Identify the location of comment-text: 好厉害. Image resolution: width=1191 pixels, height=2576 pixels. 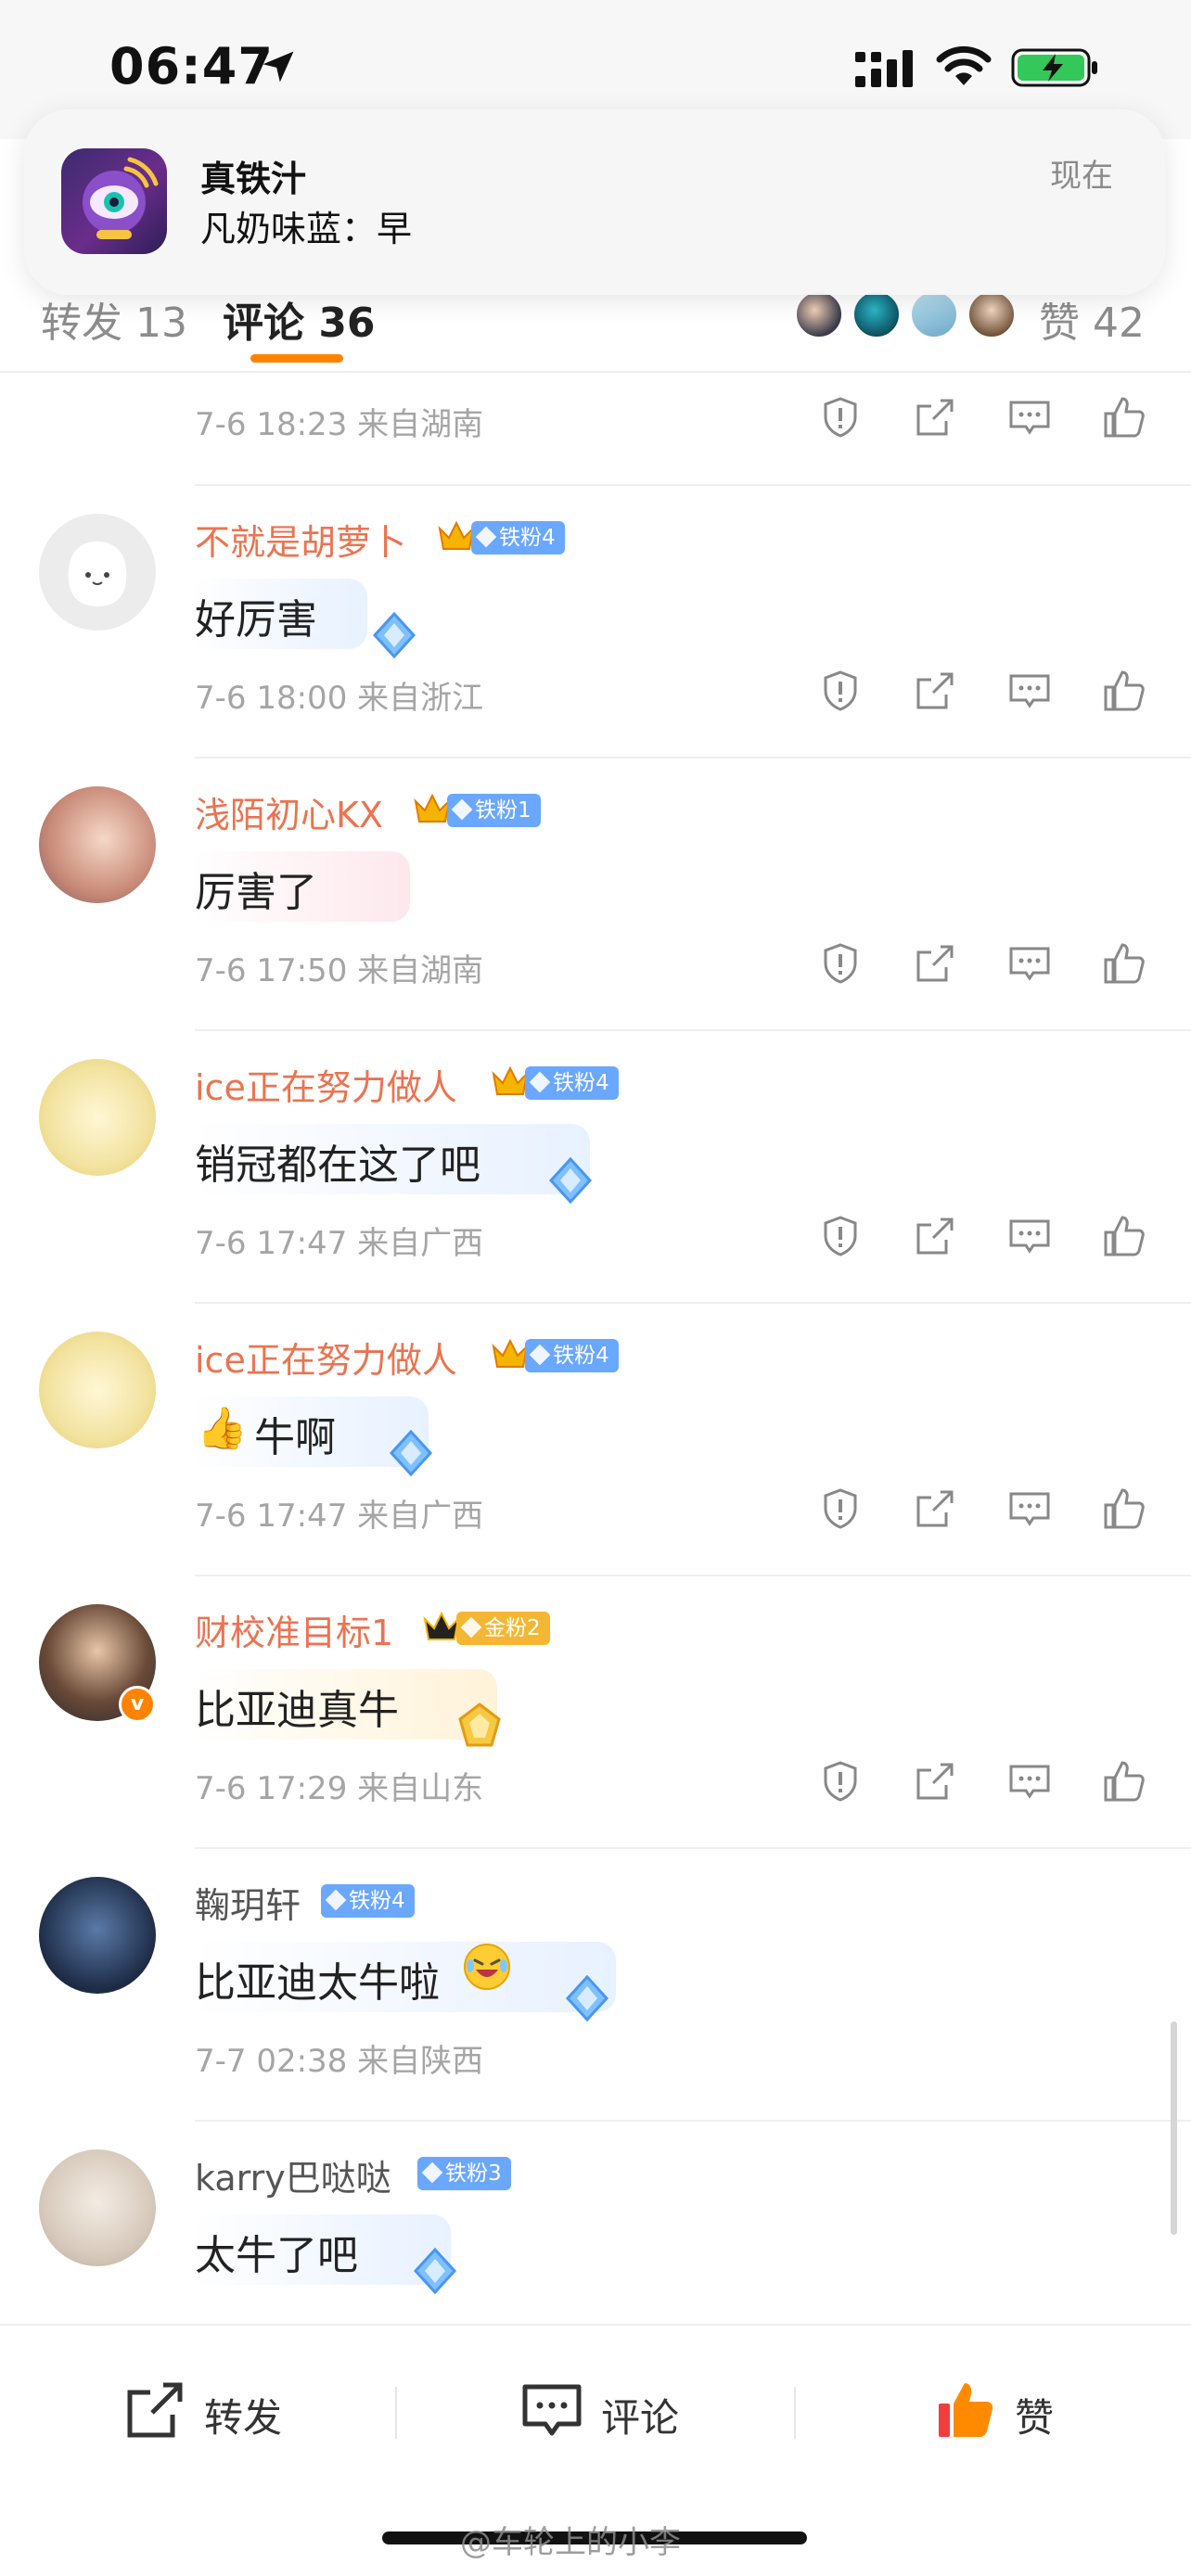
(256, 620).